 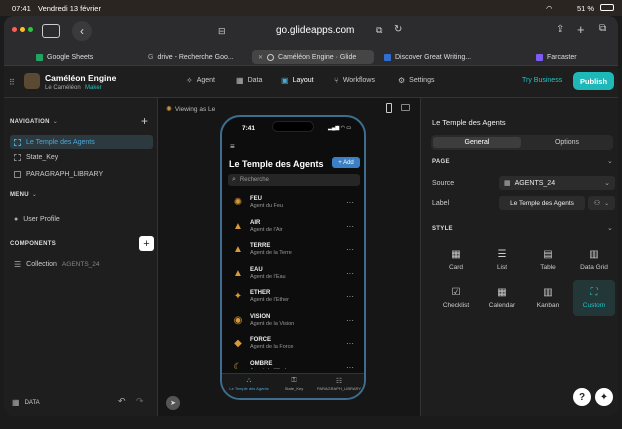 What do you see at coordinates (443, 183) in the screenshot?
I see `source-label: Source` at bounding box center [443, 183].